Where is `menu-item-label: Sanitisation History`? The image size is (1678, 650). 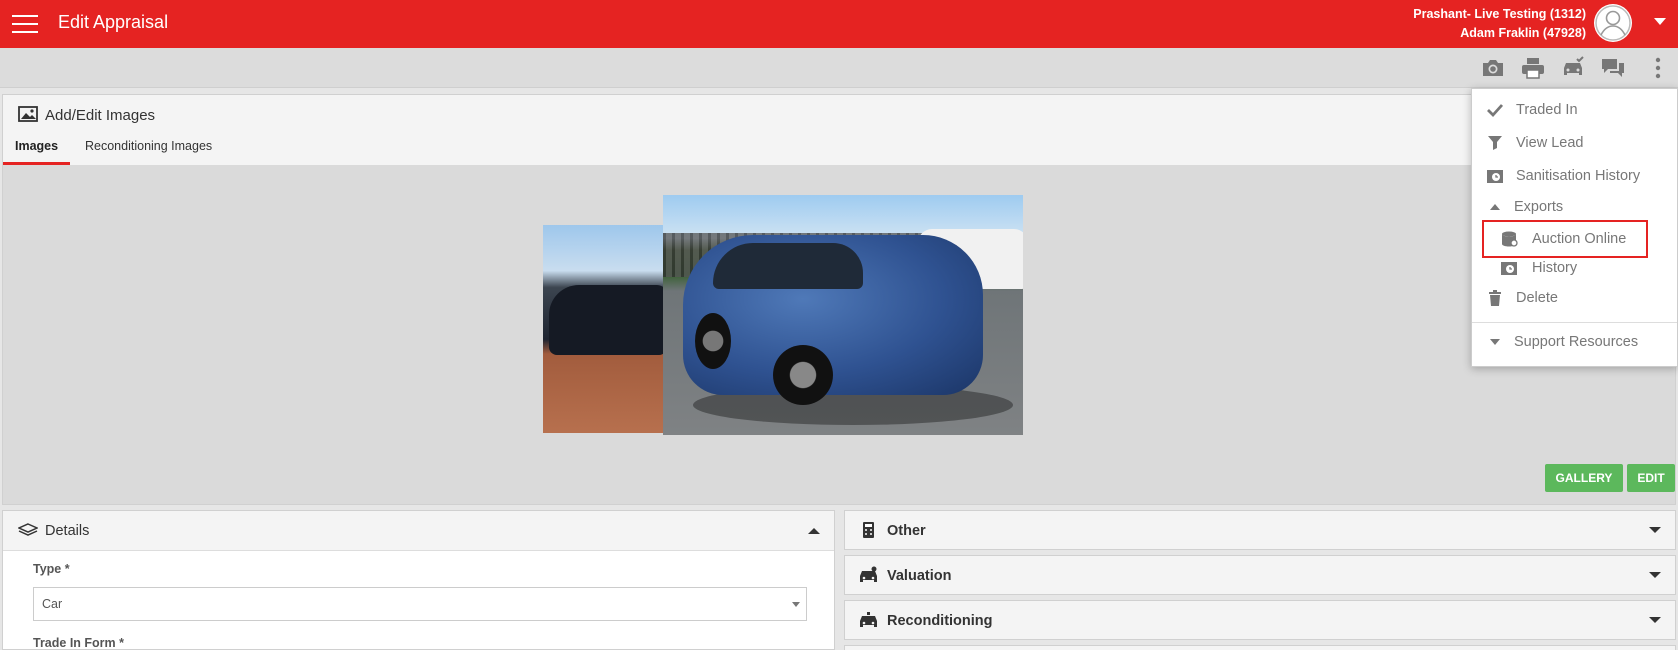 menu-item-label: Sanitisation History is located at coordinates (1578, 176).